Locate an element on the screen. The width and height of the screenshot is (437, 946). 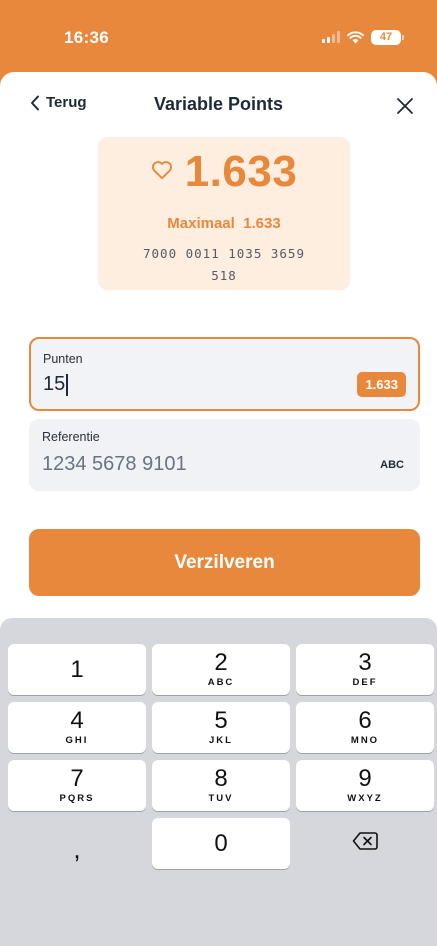
status-time: 16:36 is located at coordinates (86, 37).